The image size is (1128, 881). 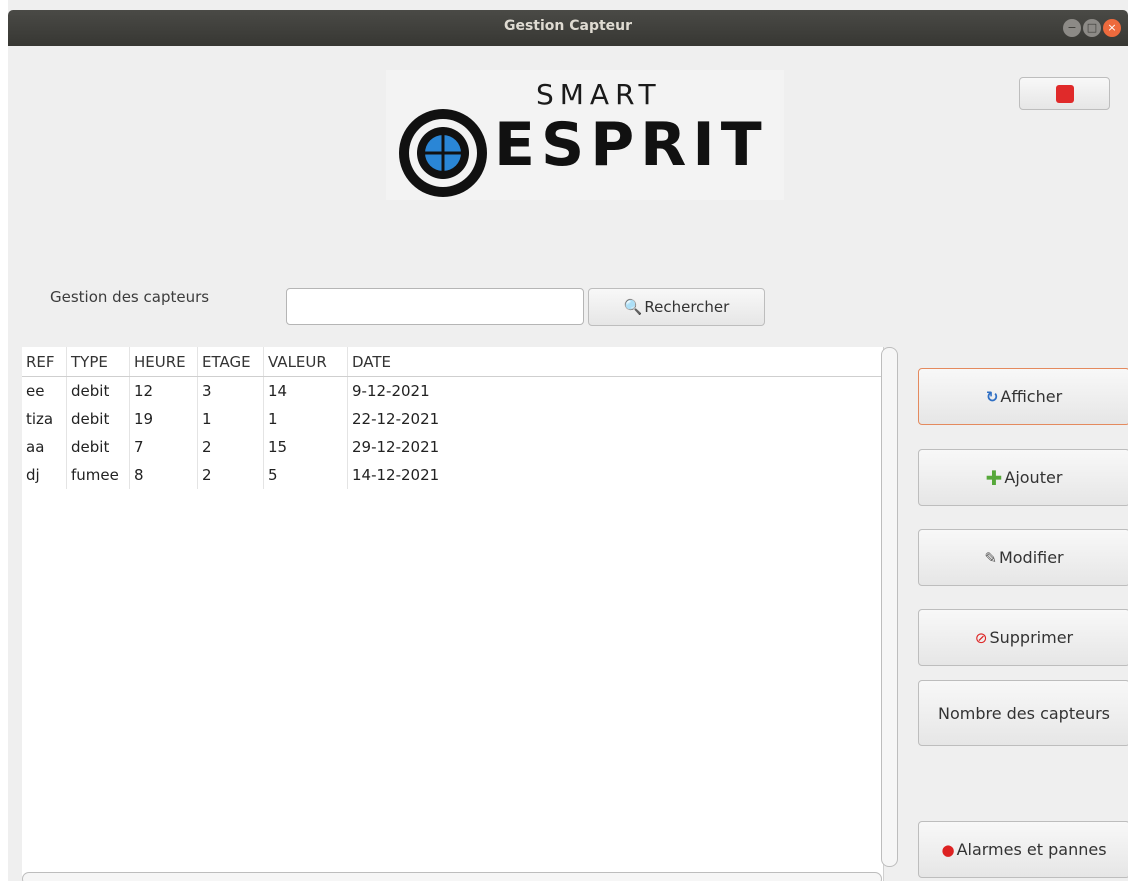 I want to click on table-row: aa debit 7 2 15 29-12-2021, so click(x=452, y=447).